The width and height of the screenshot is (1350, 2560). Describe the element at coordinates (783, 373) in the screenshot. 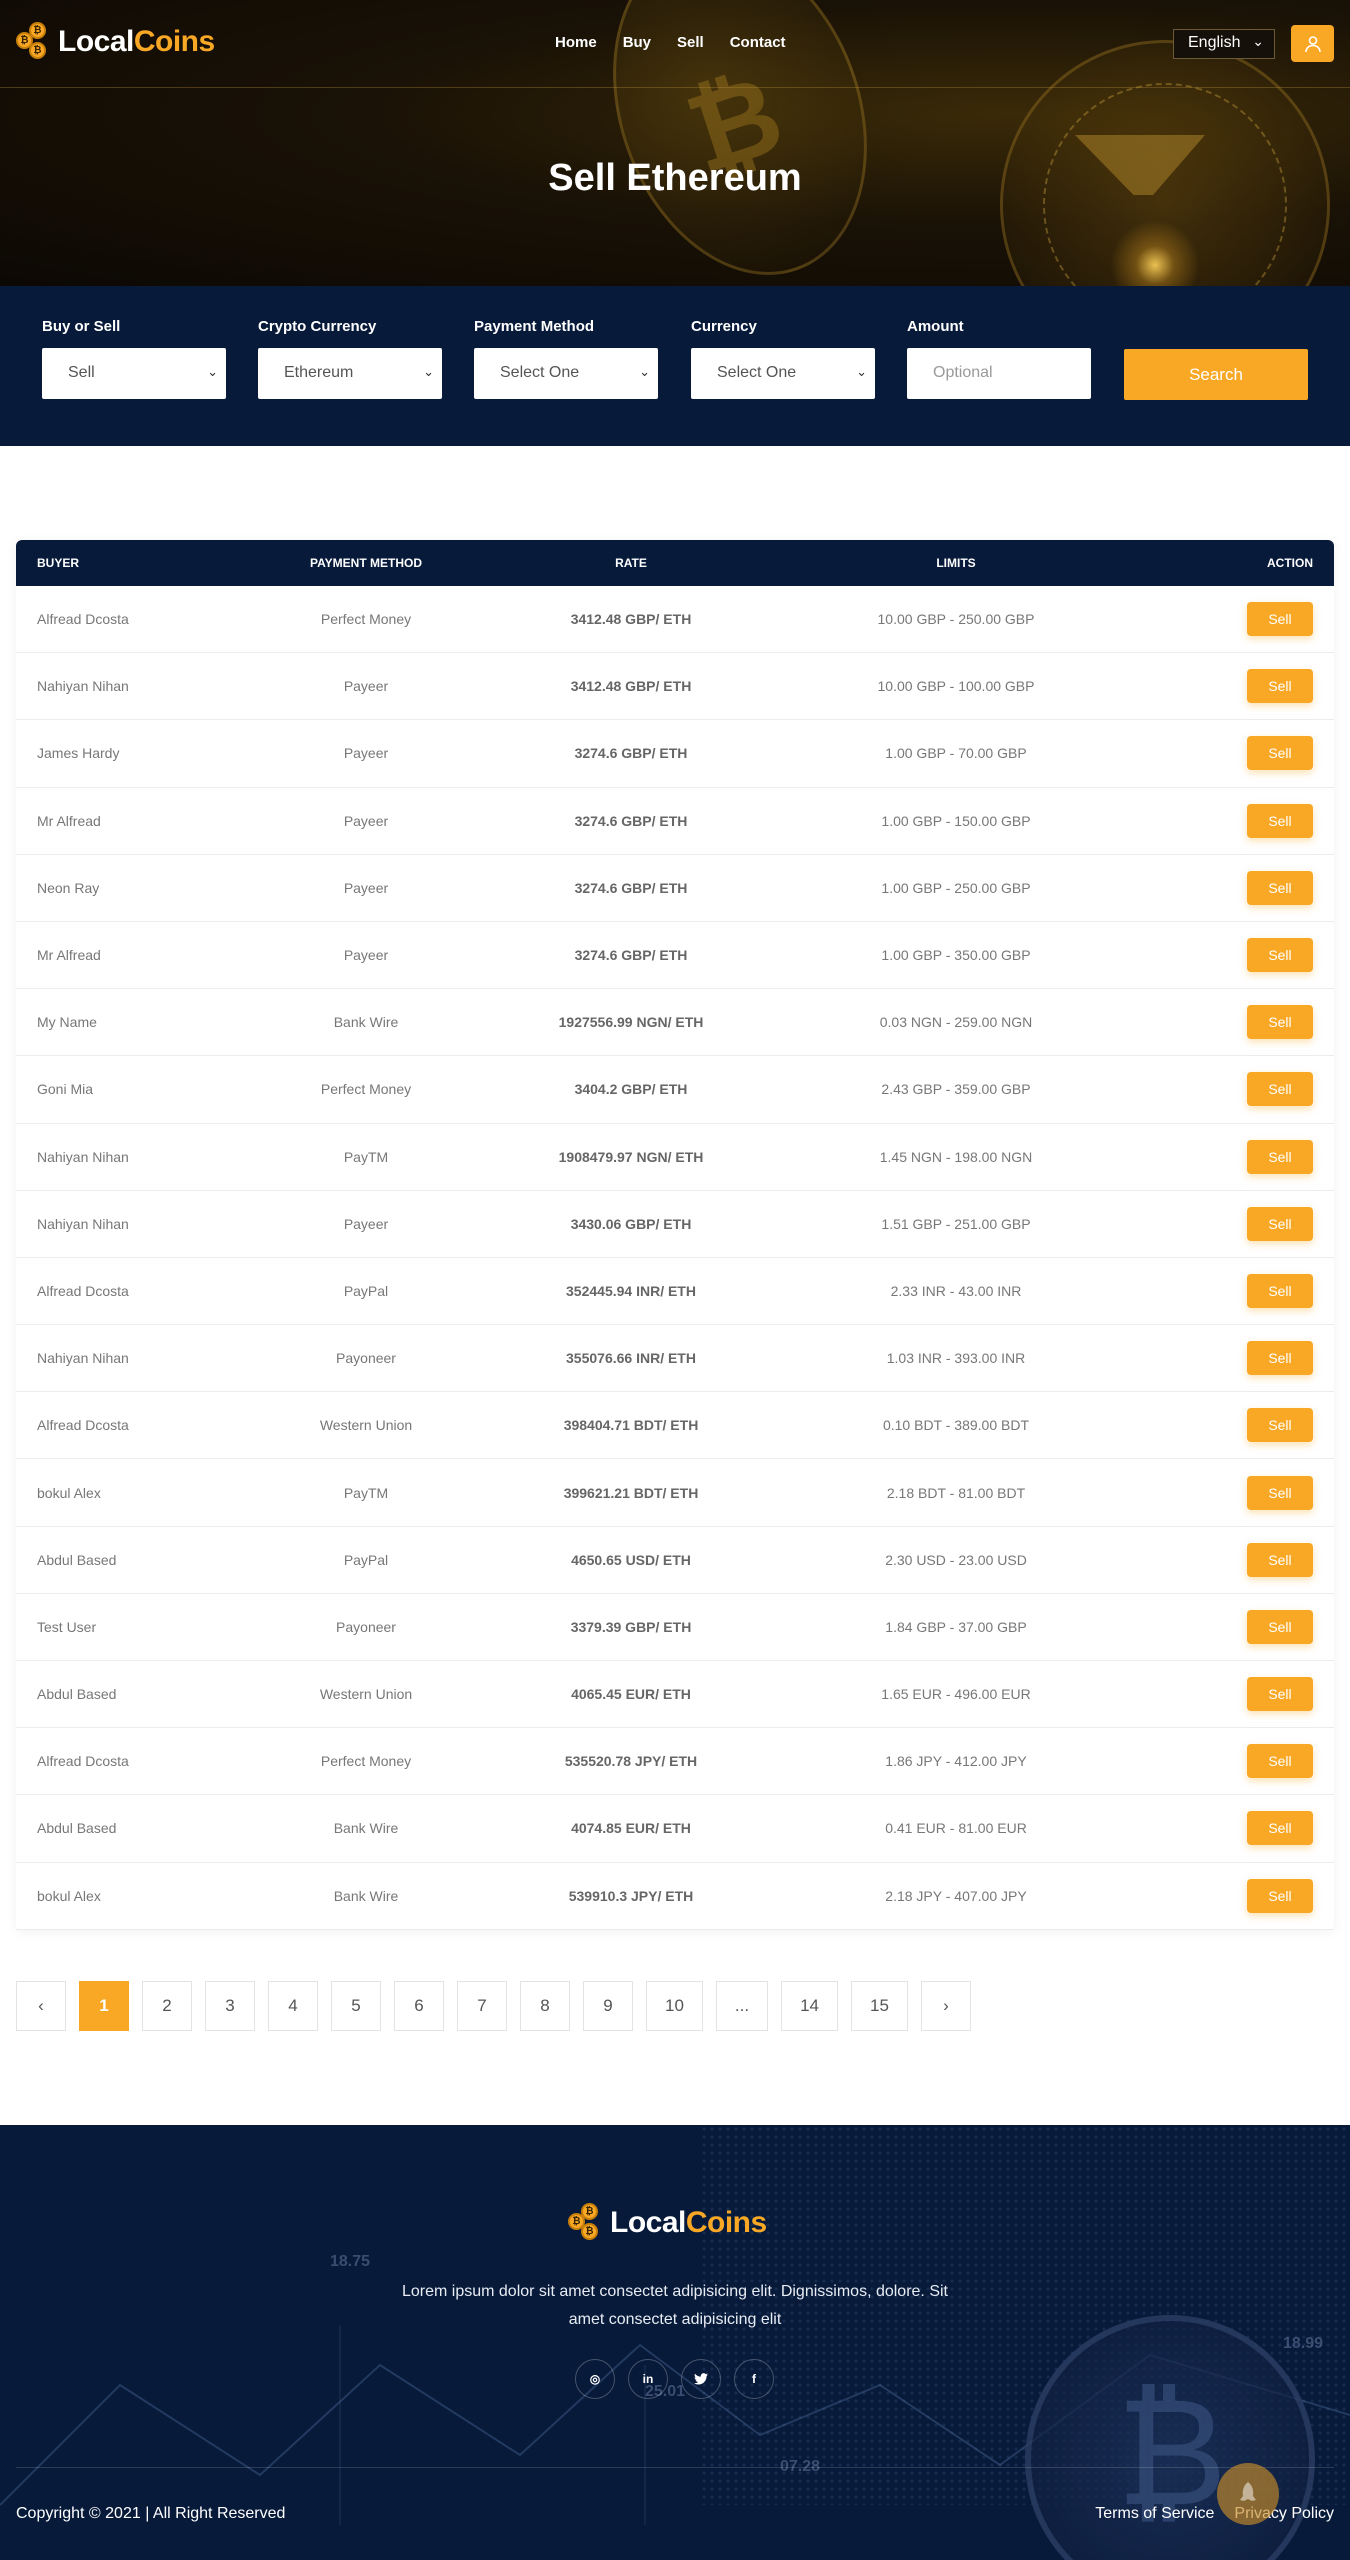

I see `currency-select: Select One ⌄` at that location.